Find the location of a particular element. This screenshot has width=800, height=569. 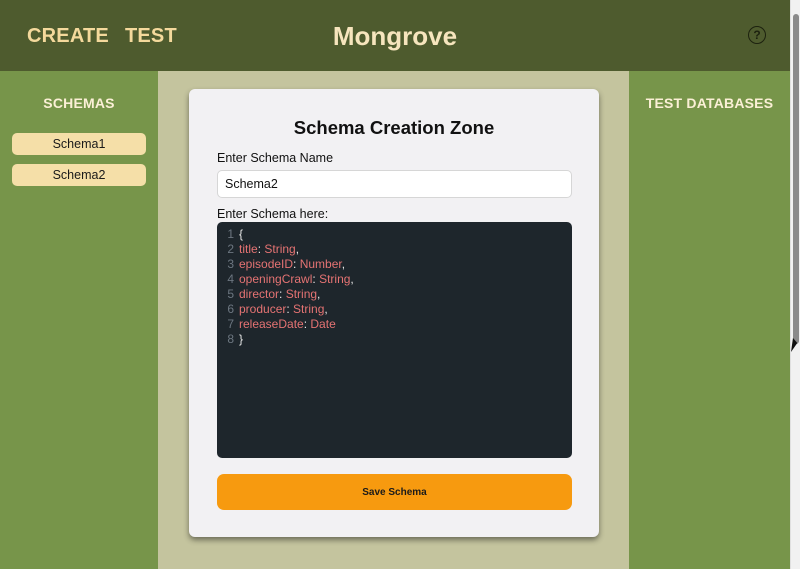

code-text: title: String, is located at coordinates (269, 249).